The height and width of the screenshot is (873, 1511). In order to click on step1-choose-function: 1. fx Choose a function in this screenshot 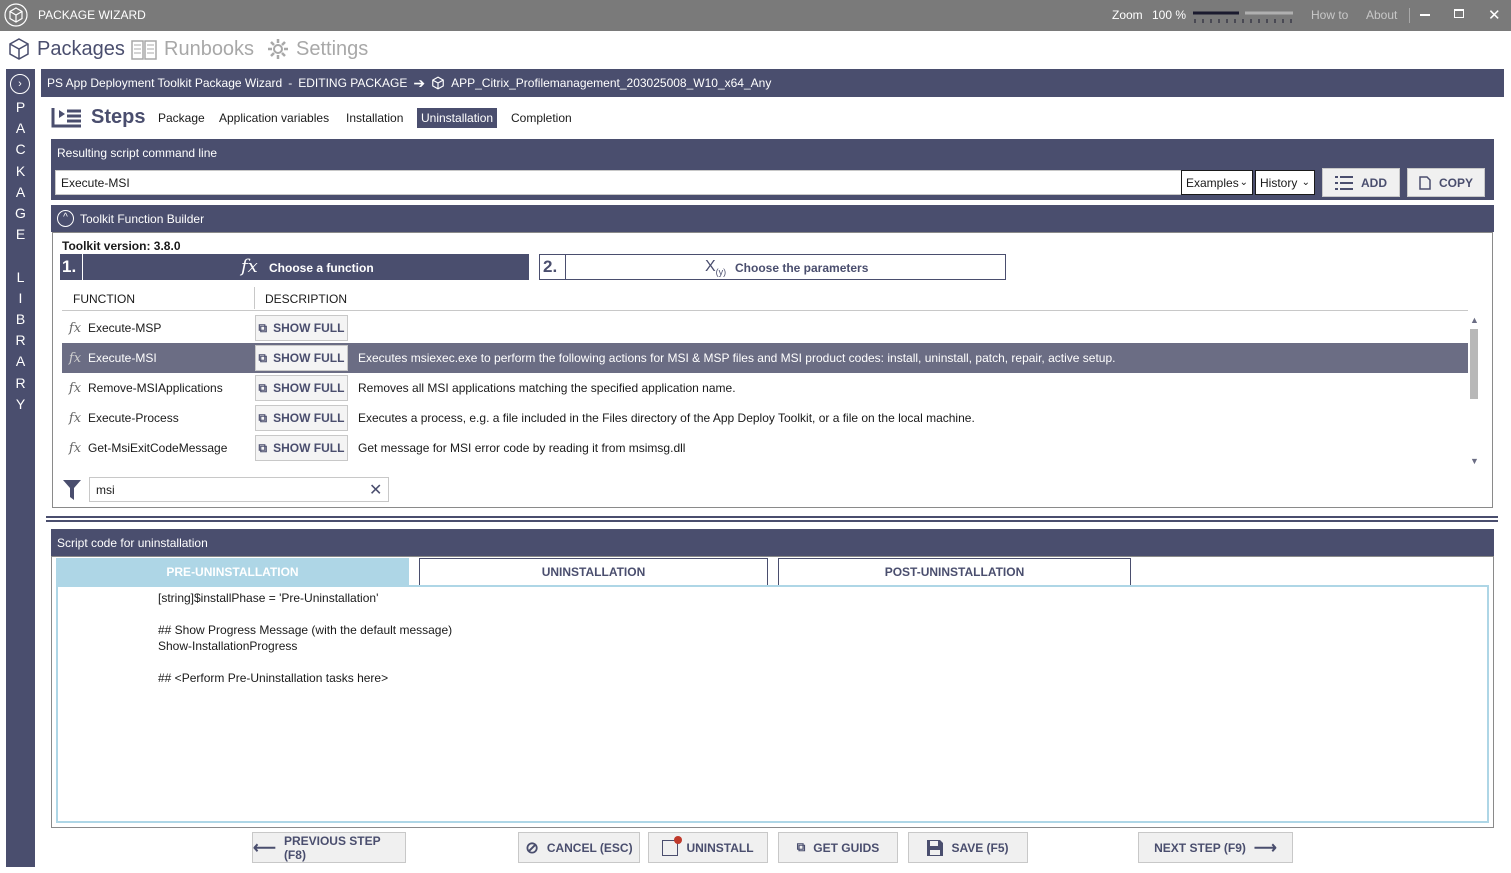, I will do `click(294, 267)`.